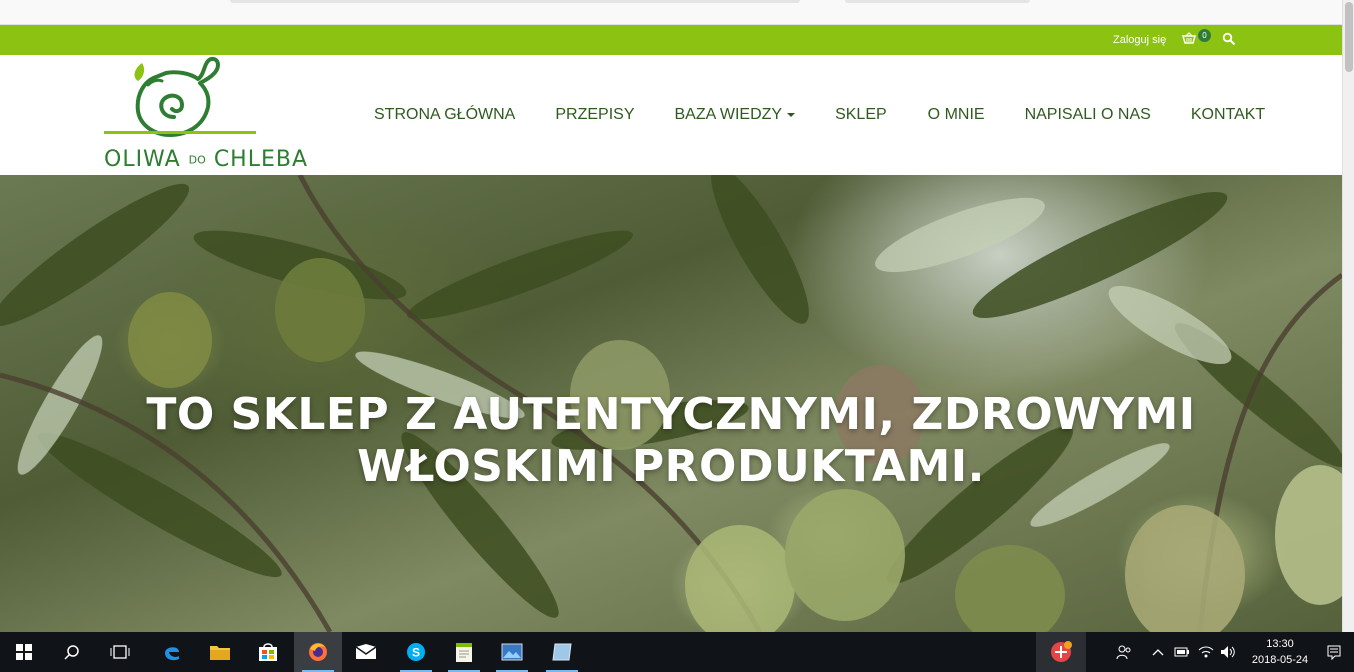 The height and width of the screenshot is (672, 1354). I want to click on logo-wordmark: OLIWA DO CHLEBA, so click(205, 159).